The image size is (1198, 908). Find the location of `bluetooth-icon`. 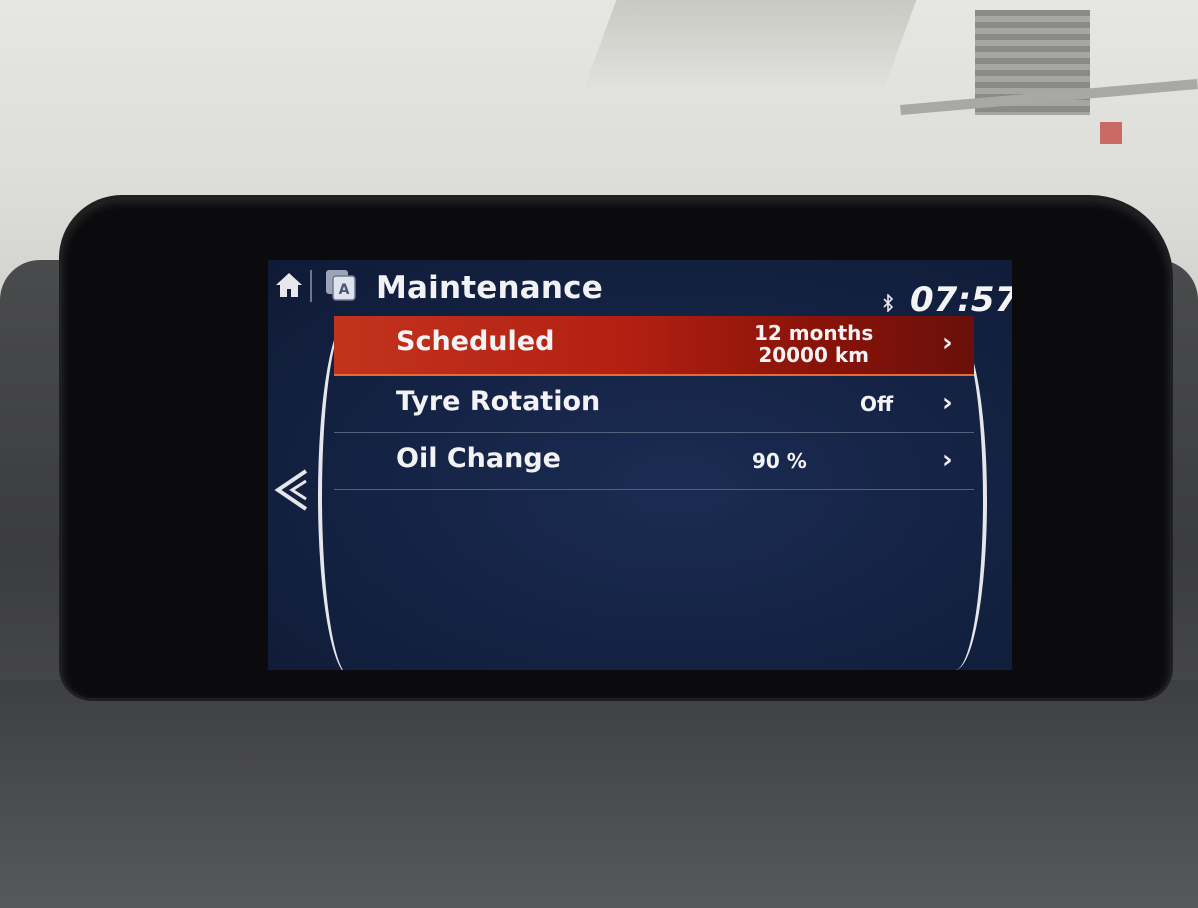

bluetooth-icon is located at coordinates (888, 304).